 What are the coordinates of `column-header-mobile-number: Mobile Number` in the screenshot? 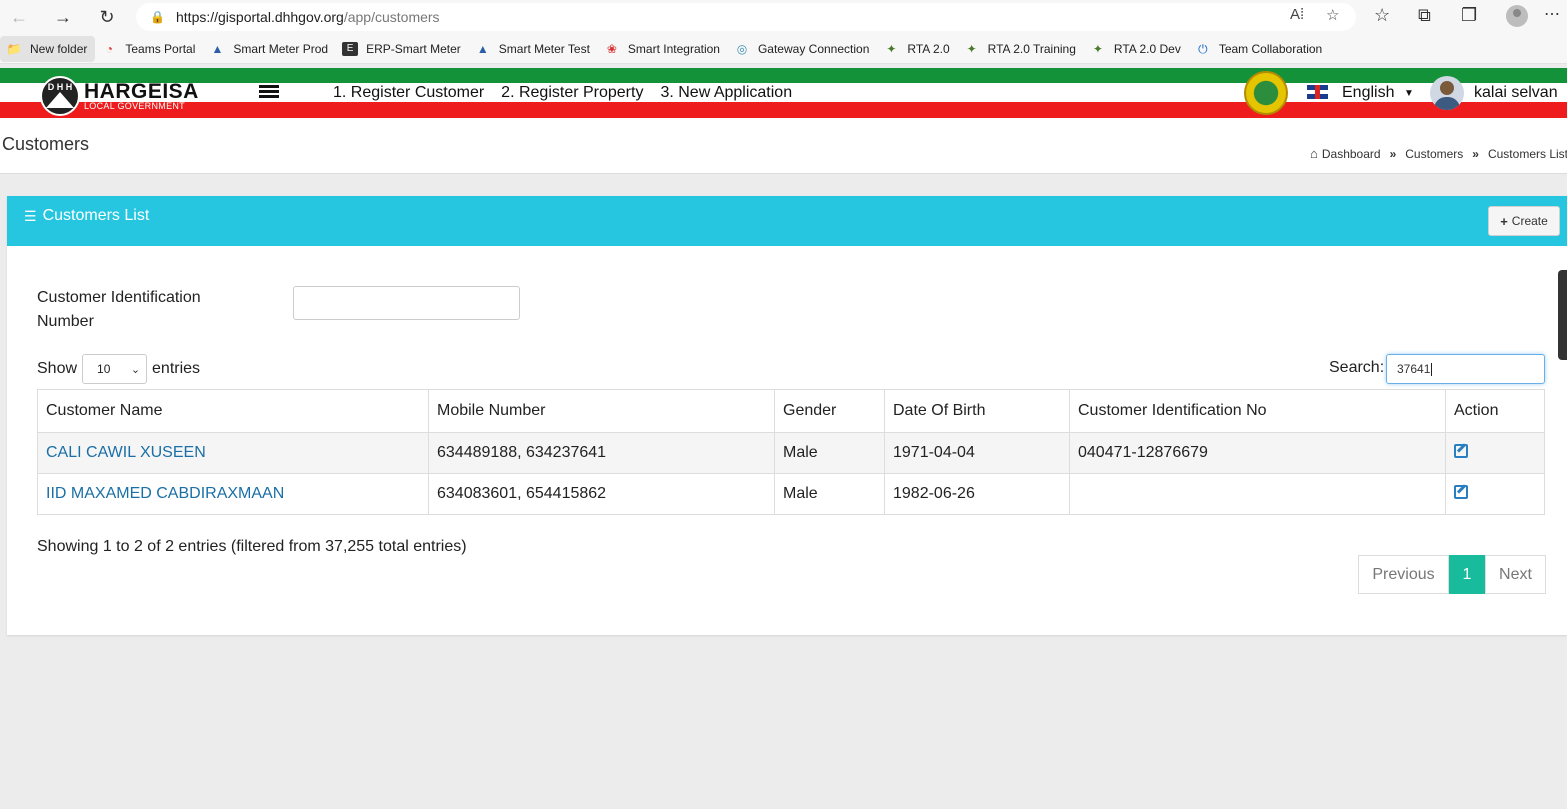 It's located at (601, 411).